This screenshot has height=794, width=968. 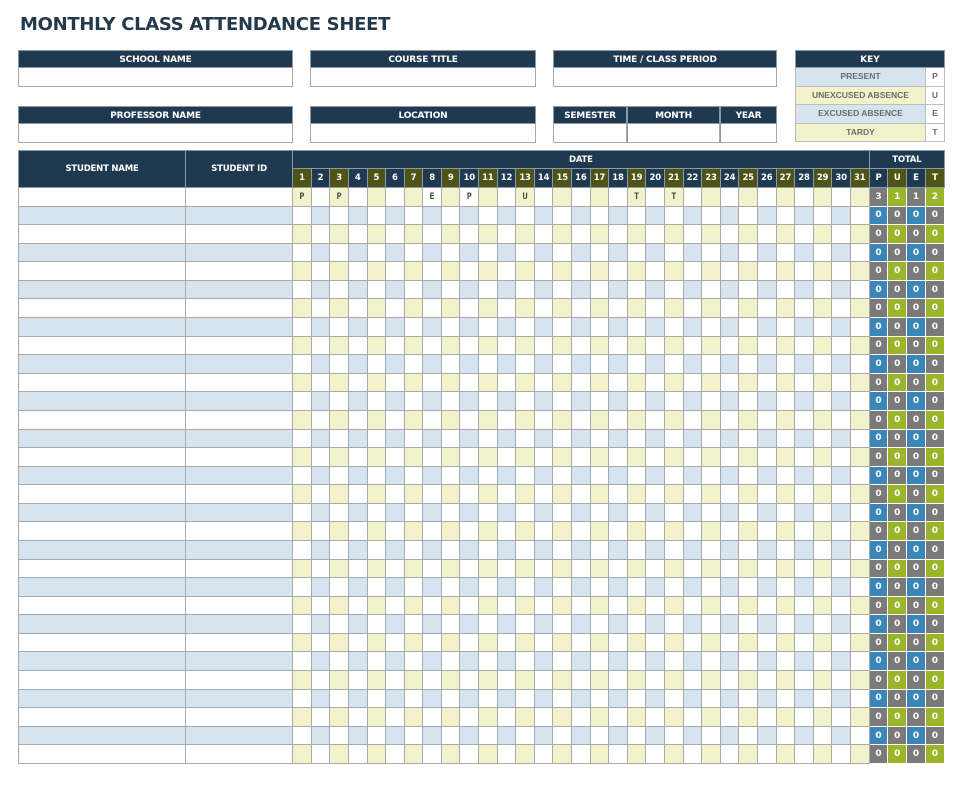 What do you see at coordinates (155, 133) in the screenshot?
I see `professor-name-input` at bounding box center [155, 133].